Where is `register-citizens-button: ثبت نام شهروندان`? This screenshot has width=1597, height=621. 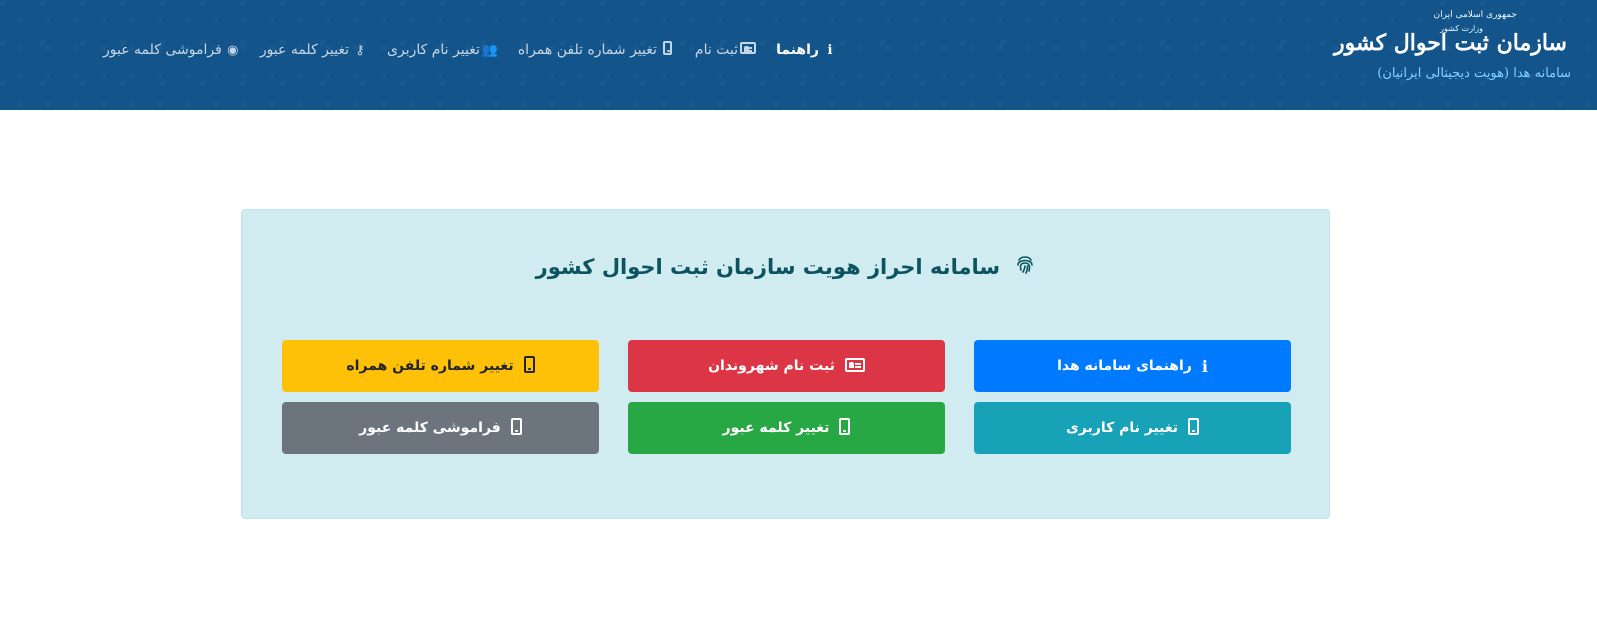
register-citizens-button: ثبت نام شهروندان is located at coordinates (786, 366).